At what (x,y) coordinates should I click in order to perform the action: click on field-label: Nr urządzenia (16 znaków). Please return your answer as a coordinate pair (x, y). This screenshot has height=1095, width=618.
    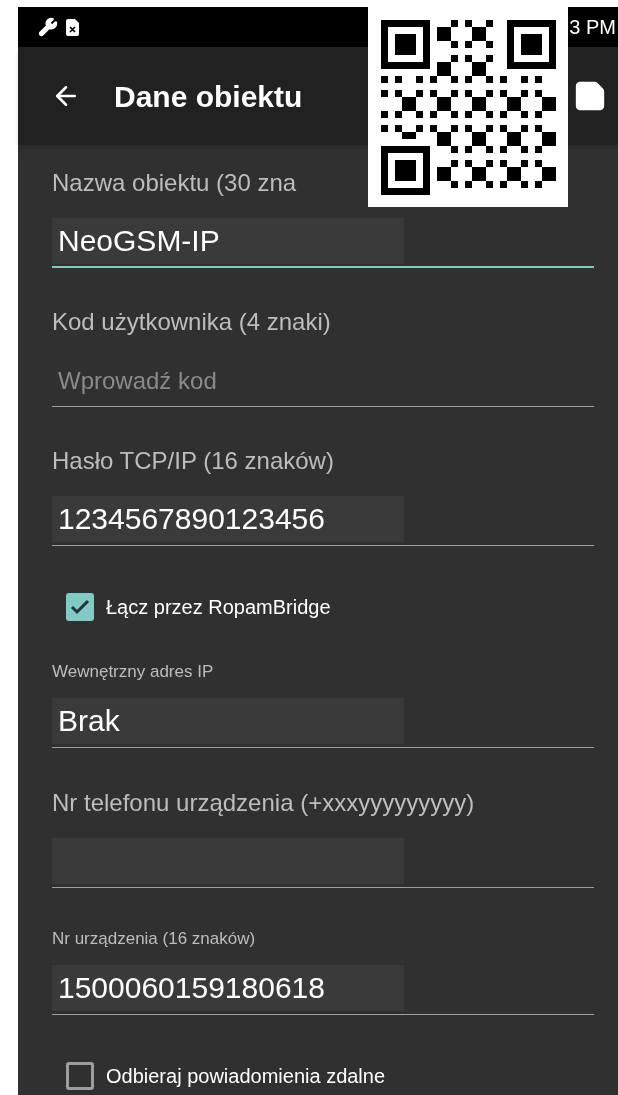
    Looking at the image, I should click on (154, 939).